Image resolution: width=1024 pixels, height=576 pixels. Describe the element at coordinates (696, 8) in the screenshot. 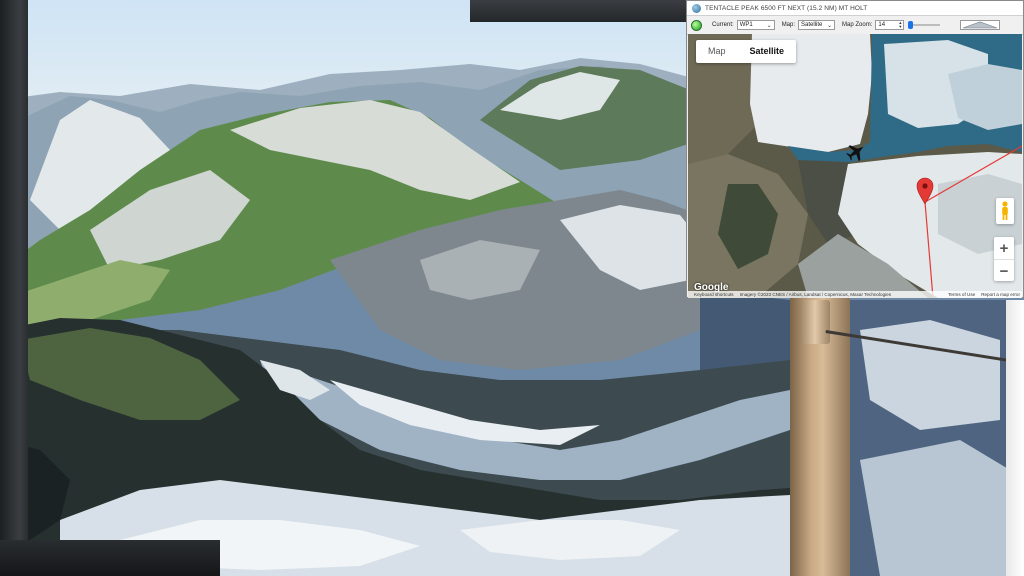

I see `globe-icon` at that location.